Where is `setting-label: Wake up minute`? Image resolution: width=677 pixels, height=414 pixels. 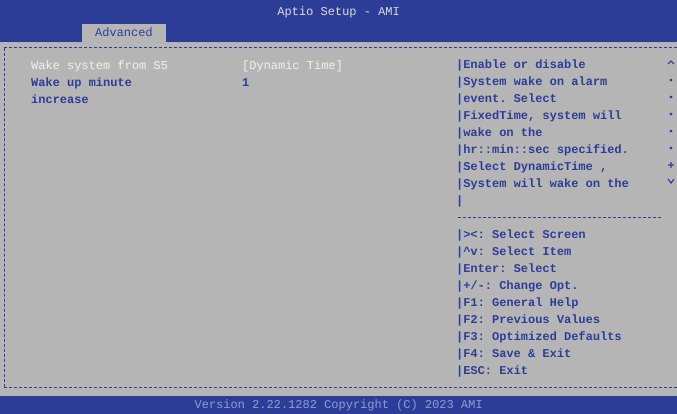 setting-label: Wake up minute is located at coordinates (81, 83).